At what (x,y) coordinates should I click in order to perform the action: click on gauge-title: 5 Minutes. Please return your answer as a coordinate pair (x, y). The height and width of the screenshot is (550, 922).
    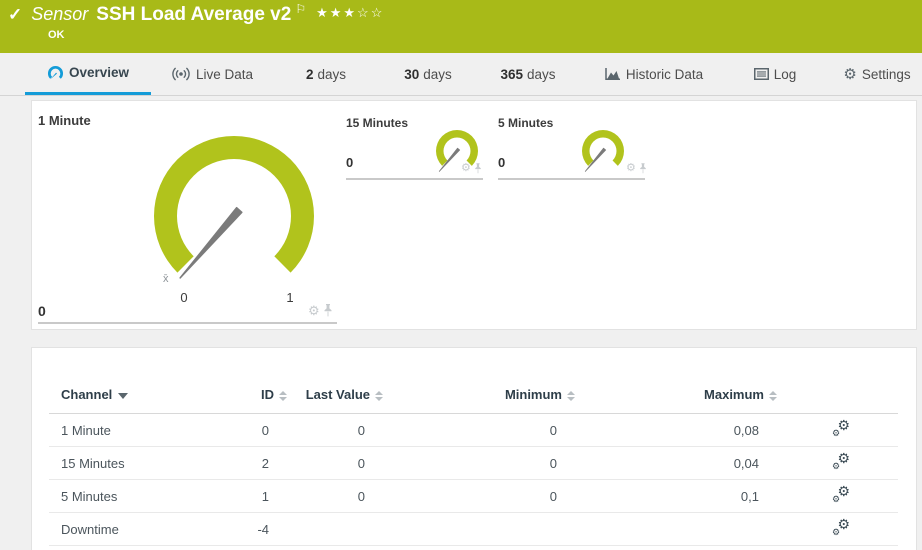
    Looking at the image, I should click on (526, 123).